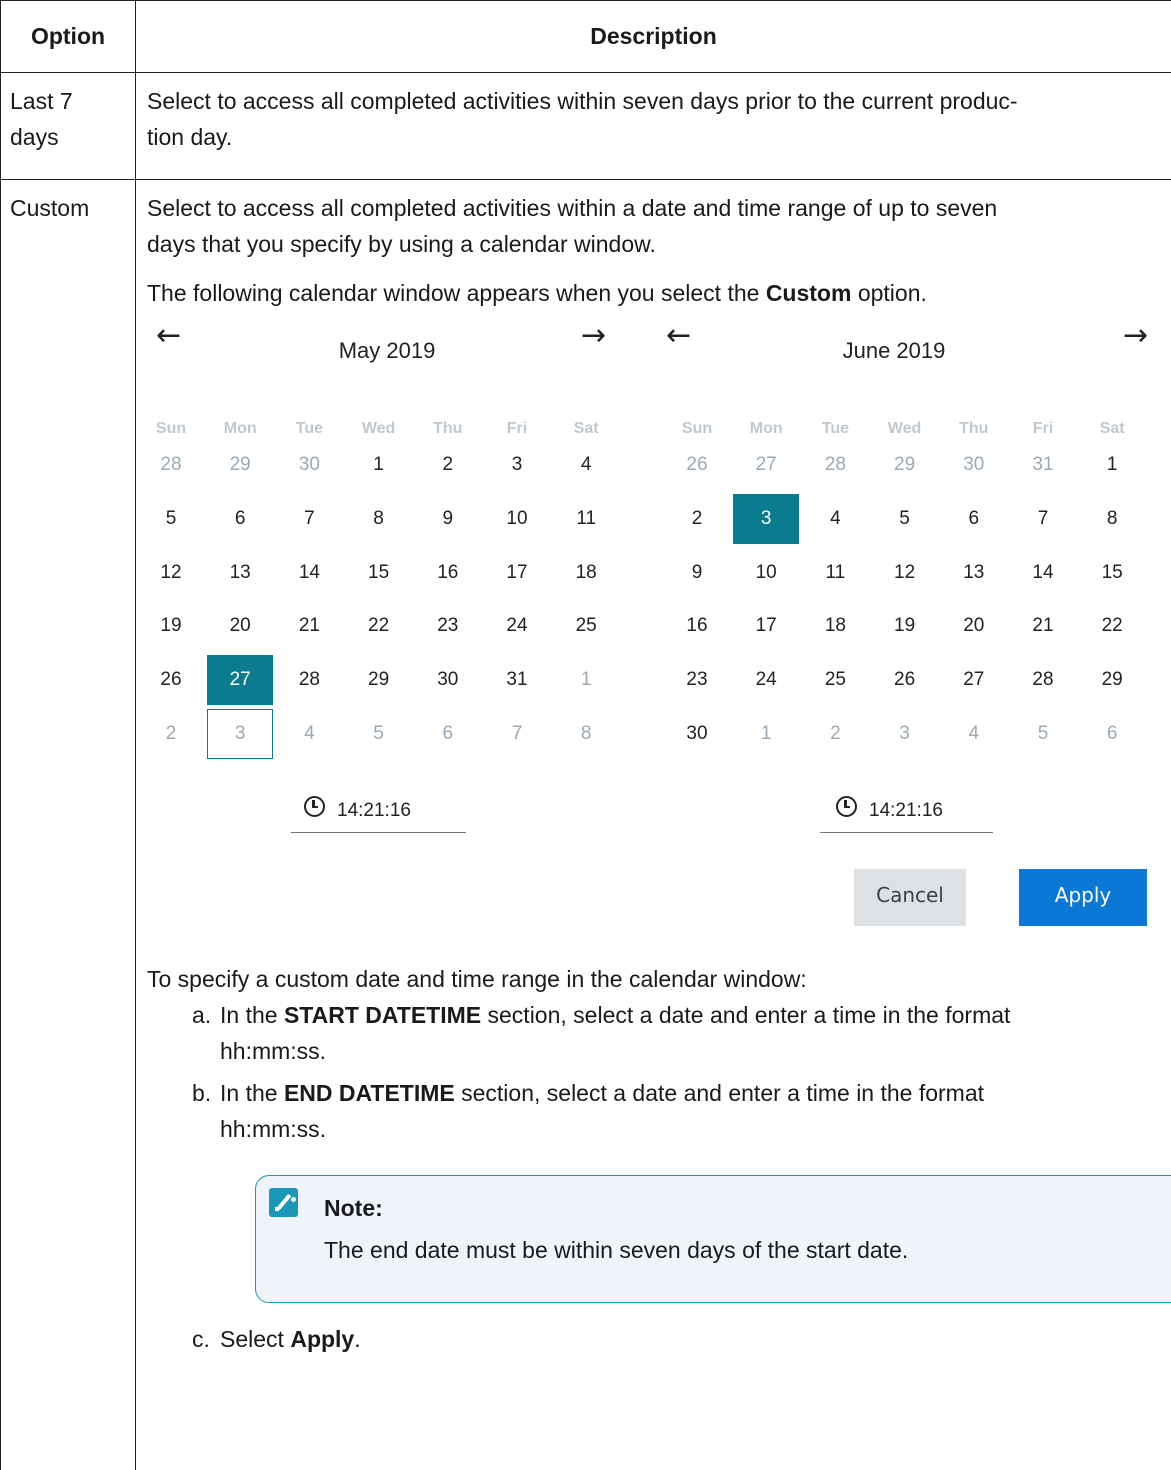 This screenshot has height=1470, width=1171. I want to click on pencil-icon, so click(283, 1202).